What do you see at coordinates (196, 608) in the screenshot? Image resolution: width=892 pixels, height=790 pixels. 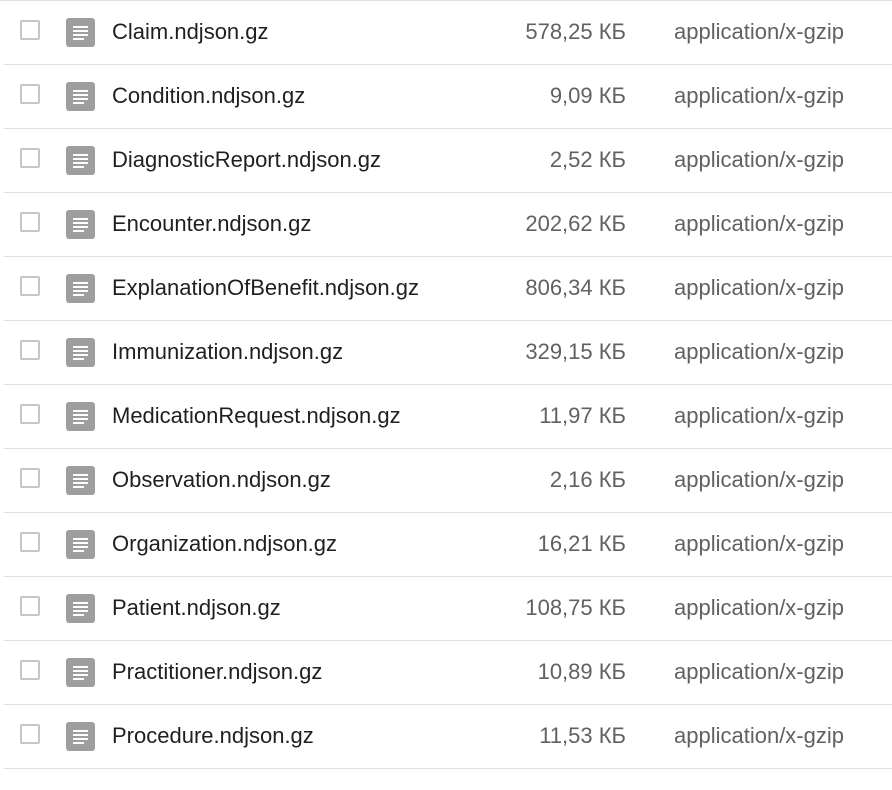 I see `file-name-link: Patient.ndjson.gz` at bounding box center [196, 608].